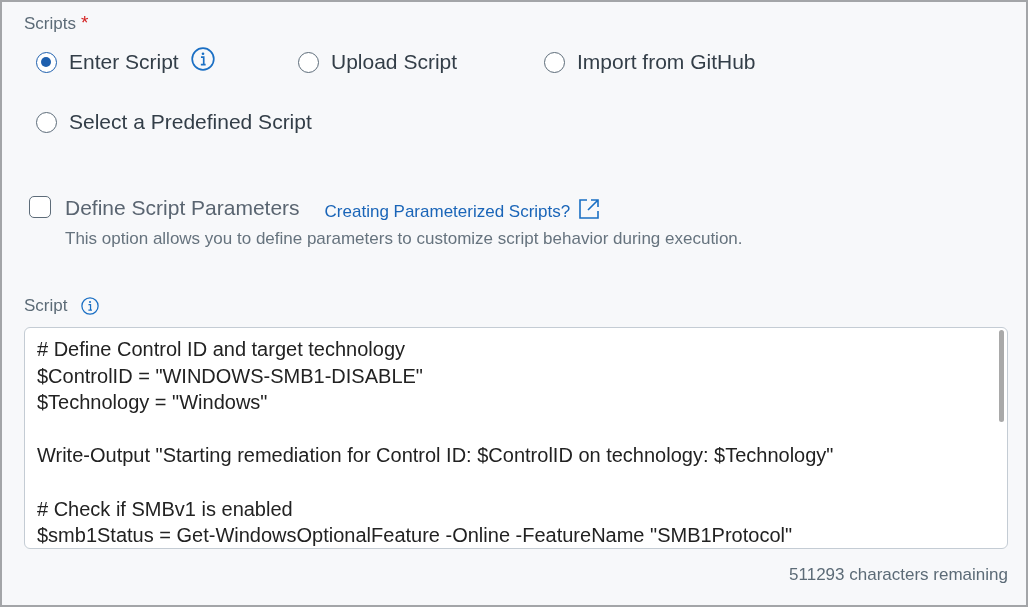  What do you see at coordinates (40, 207) in the screenshot?
I see `checkbox` at bounding box center [40, 207].